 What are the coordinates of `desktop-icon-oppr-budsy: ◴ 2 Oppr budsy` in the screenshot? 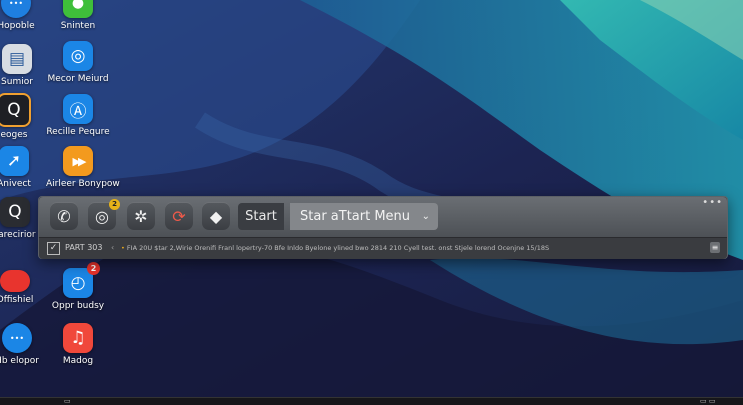 It's located at (78, 287).